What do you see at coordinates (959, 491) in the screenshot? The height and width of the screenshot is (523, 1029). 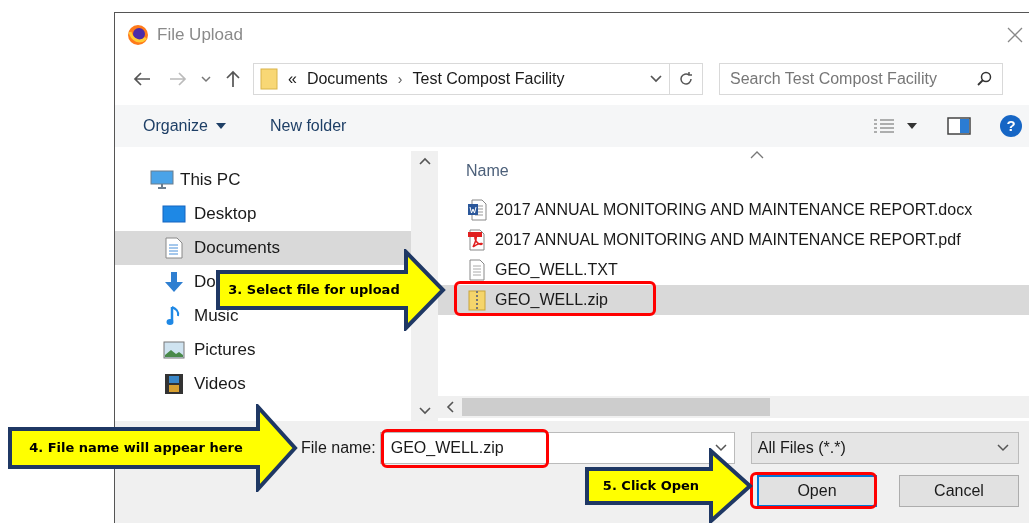 I see `cancel-button: Cancel` at bounding box center [959, 491].